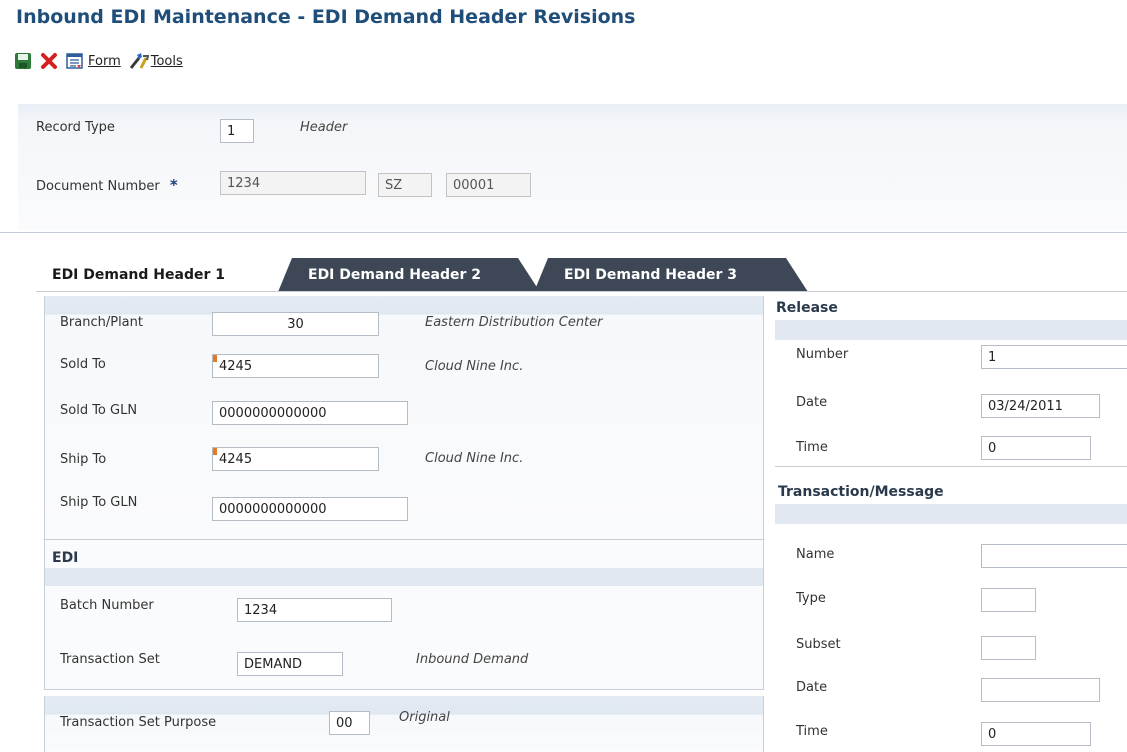 Image resolution: width=1127 pixels, height=752 pixels. Describe the element at coordinates (488, 185) in the screenshot. I see `document-company-input: 00001` at that location.